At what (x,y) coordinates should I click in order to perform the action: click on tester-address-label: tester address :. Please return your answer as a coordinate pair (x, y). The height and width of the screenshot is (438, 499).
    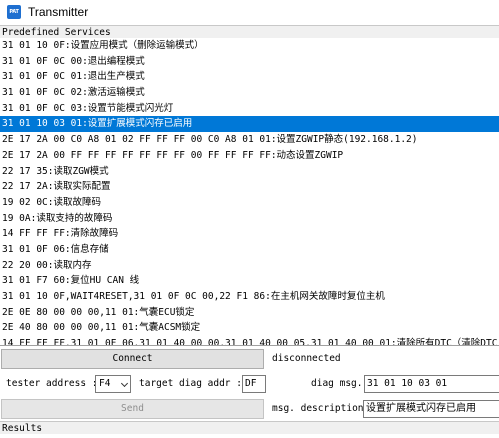
    Looking at the image, I should click on (52, 383).